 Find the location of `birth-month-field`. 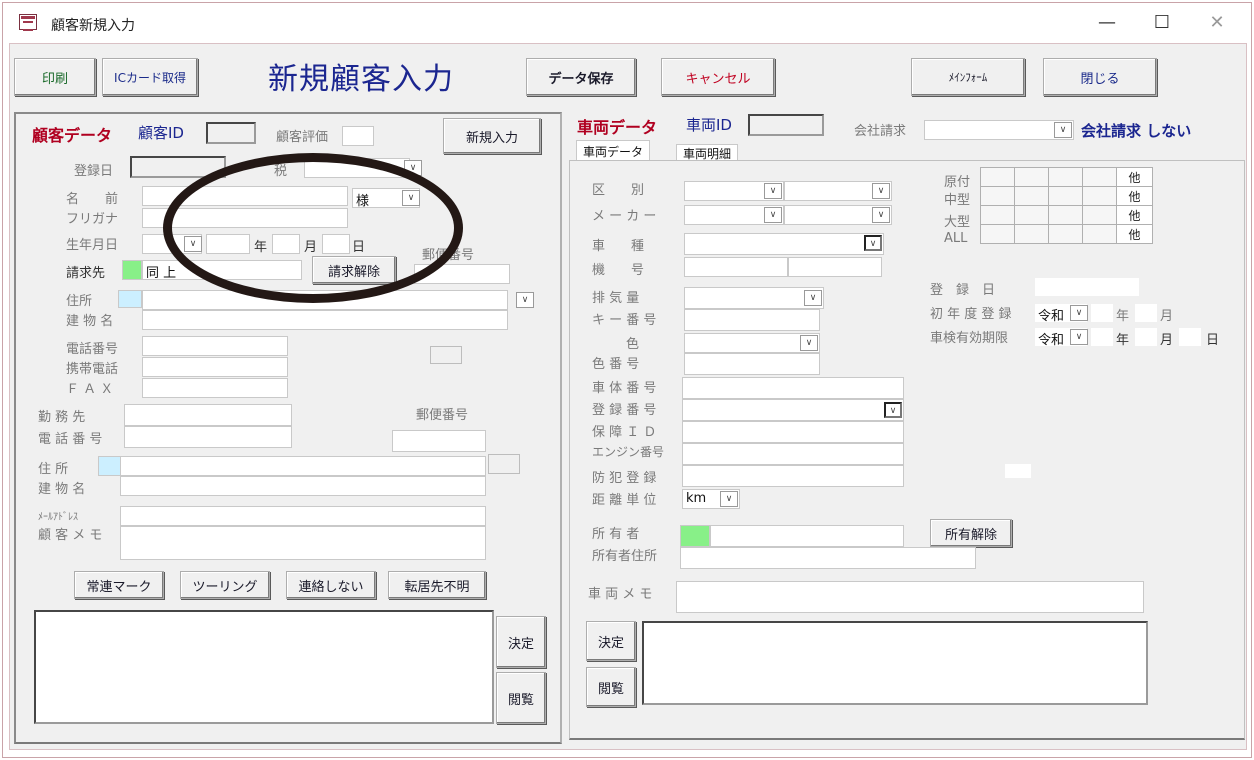

birth-month-field is located at coordinates (286, 244).